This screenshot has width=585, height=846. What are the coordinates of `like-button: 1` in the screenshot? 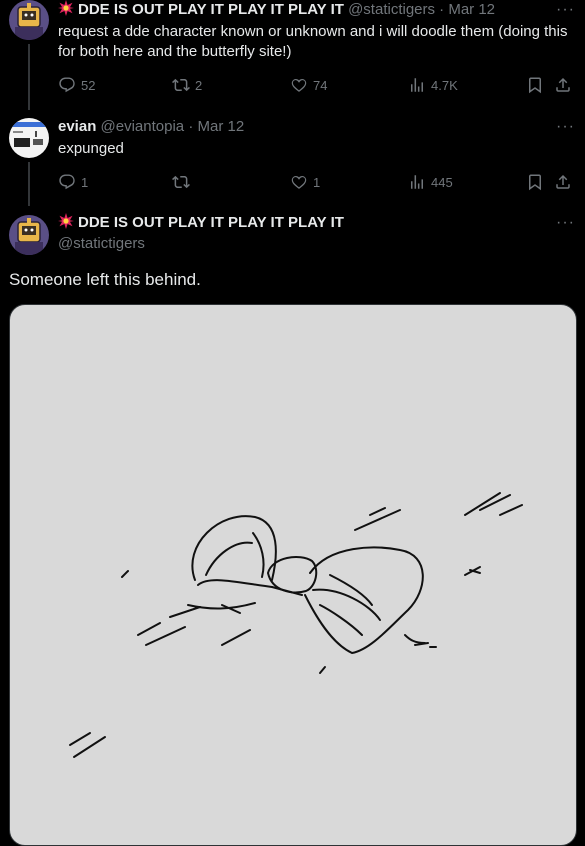 It's located at (305, 182).